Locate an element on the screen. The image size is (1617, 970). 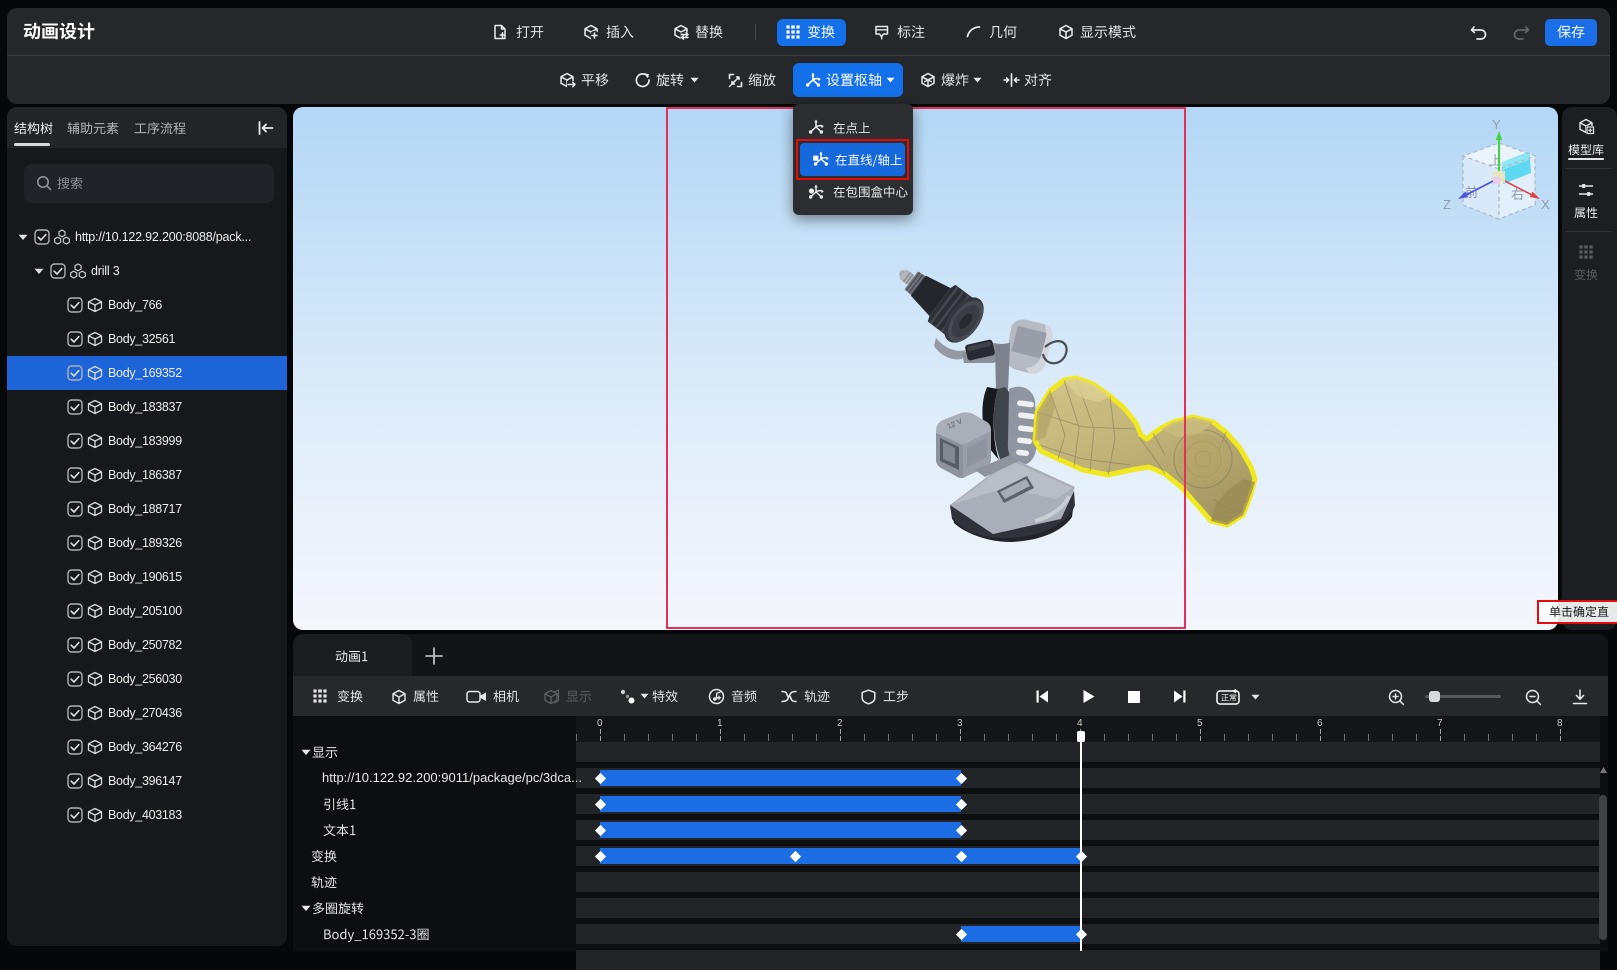
svg-text: Y is located at coordinates (1496, 124).